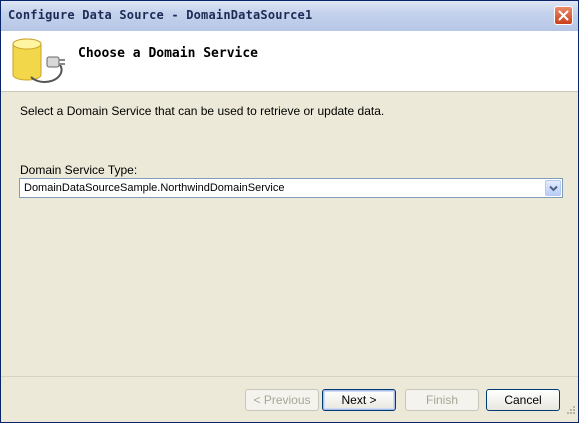 Image resolution: width=579 pixels, height=423 pixels. I want to click on database-plug-icon, so click(39, 64).